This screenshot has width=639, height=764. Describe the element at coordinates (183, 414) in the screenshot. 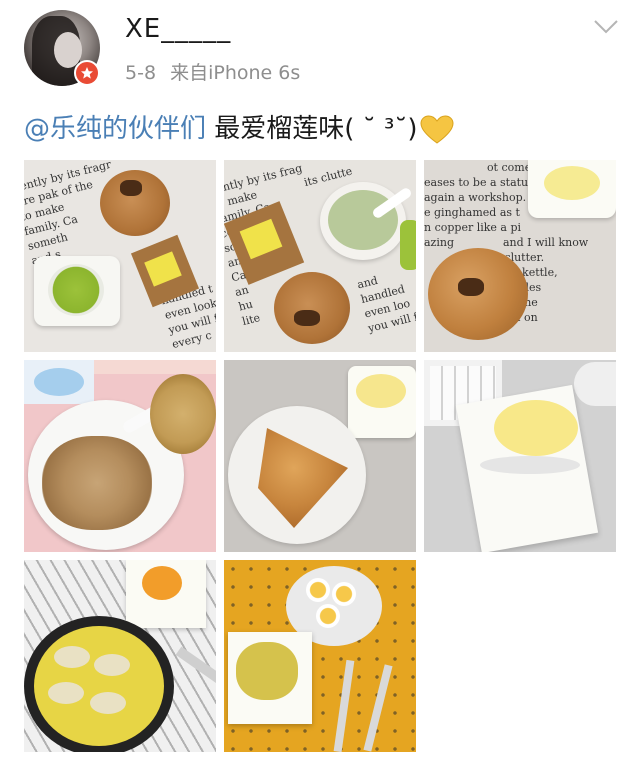

I see `photo-4-nut-bowl` at that location.